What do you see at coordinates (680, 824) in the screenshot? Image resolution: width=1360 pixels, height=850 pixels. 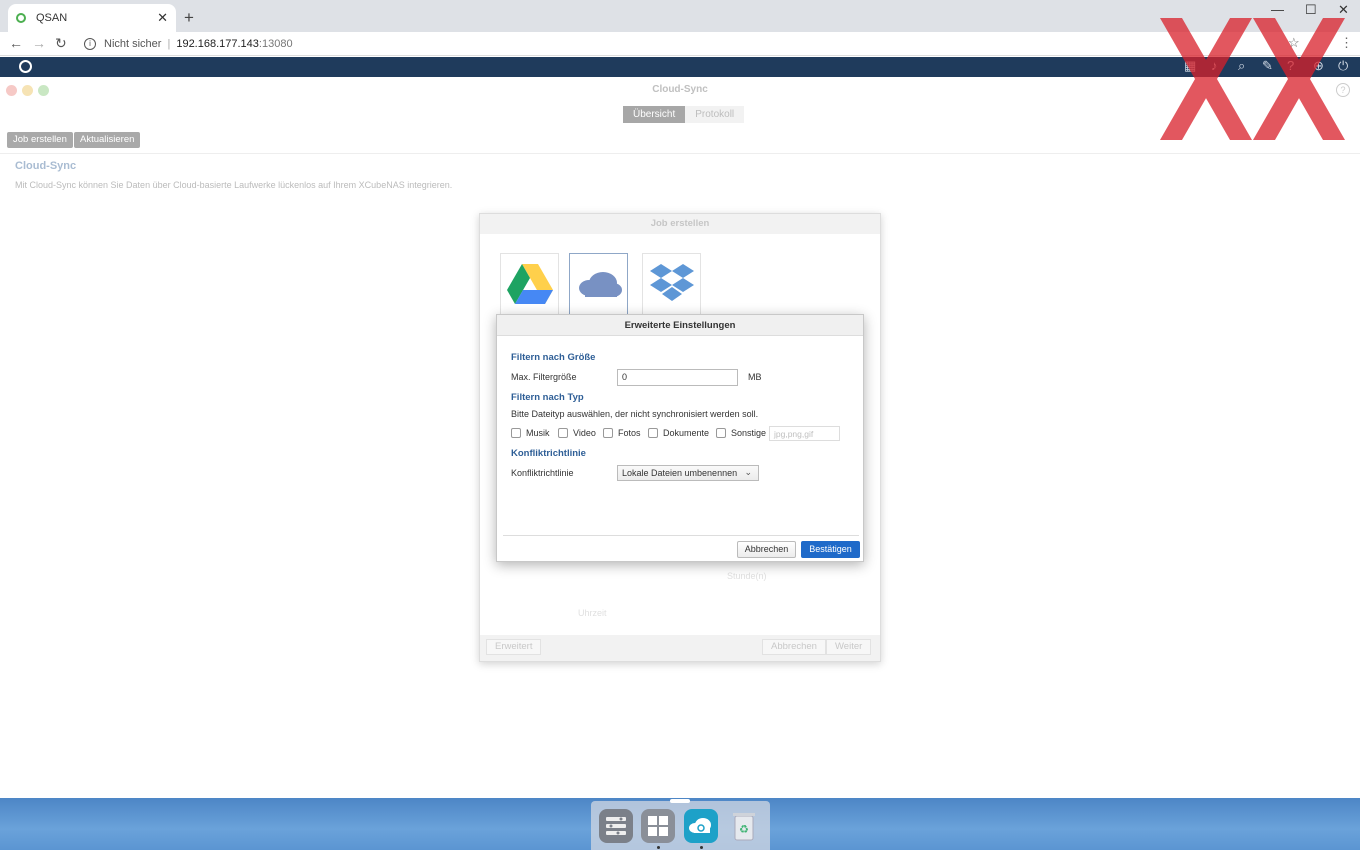 I see `dock: ♻` at bounding box center [680, 824].